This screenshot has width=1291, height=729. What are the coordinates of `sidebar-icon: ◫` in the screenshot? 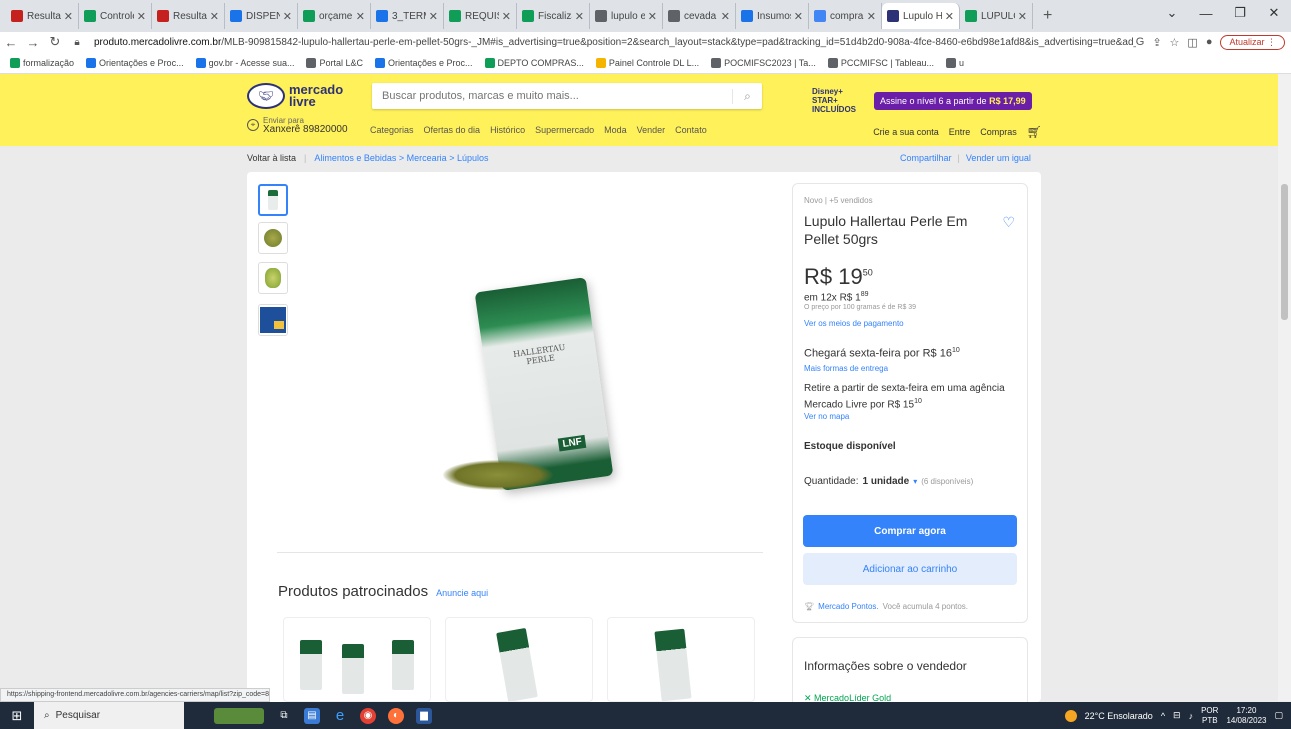 It's located at (1192, 42).